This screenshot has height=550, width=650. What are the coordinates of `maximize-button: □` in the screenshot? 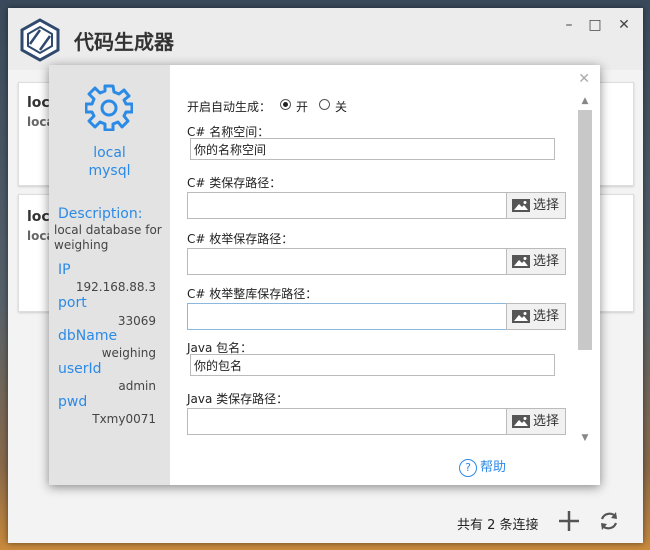 It's located at (595, 25).